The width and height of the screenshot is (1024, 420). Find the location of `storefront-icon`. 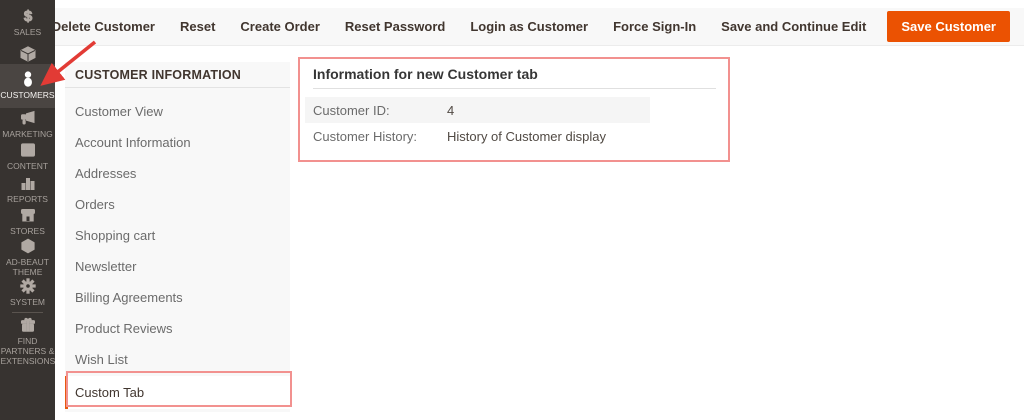

storefront-icon is located at coordinates (28, 215).